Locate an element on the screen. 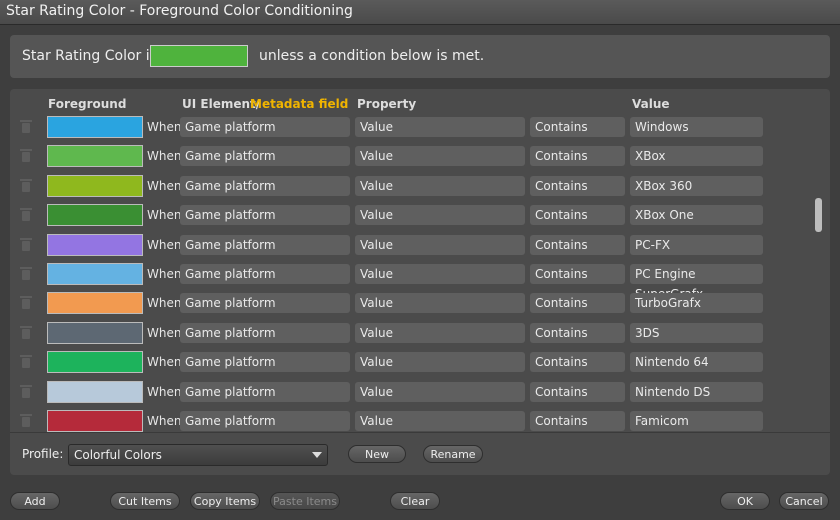 This screenshot has width=840, height=520. condition-row: When Game platform Value Contains Famicom is located at coordinates (420, 421).